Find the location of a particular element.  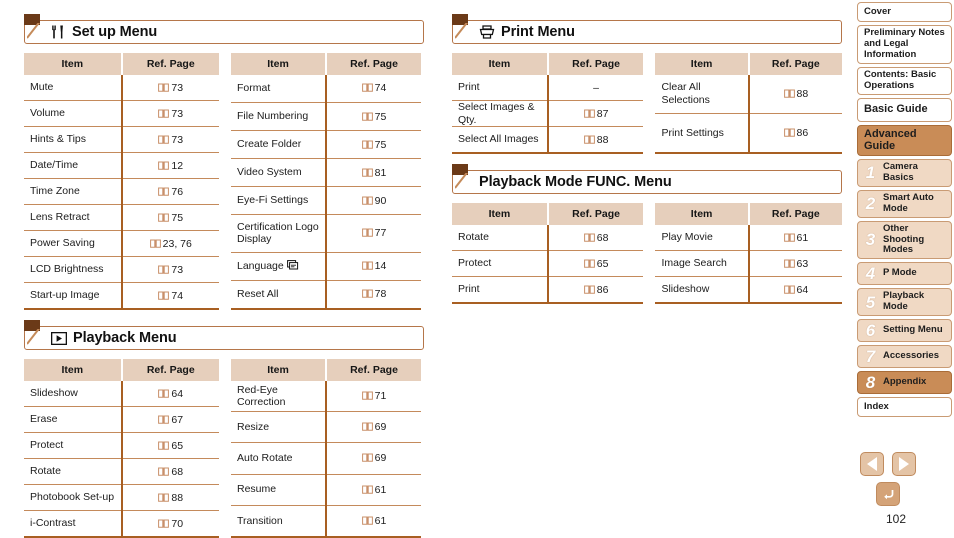

table-row: Print – is located at coordinates (548, 88).